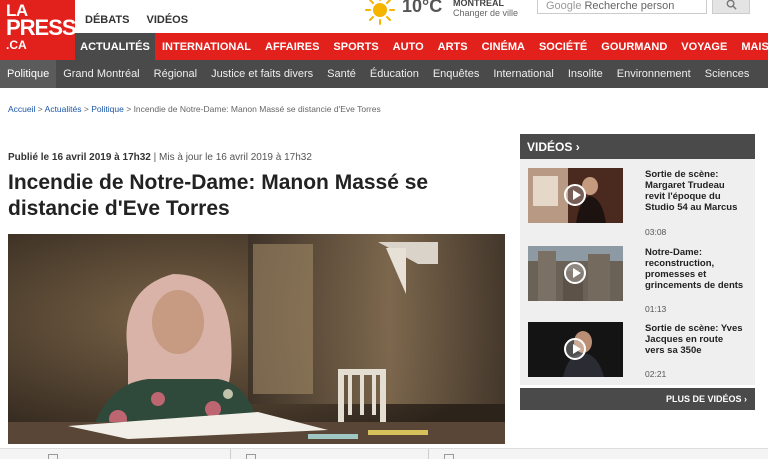 The height and width of the screenshot is (459, 768). I want to click on weather-city: MONTRÉAL, so click(478, 4).